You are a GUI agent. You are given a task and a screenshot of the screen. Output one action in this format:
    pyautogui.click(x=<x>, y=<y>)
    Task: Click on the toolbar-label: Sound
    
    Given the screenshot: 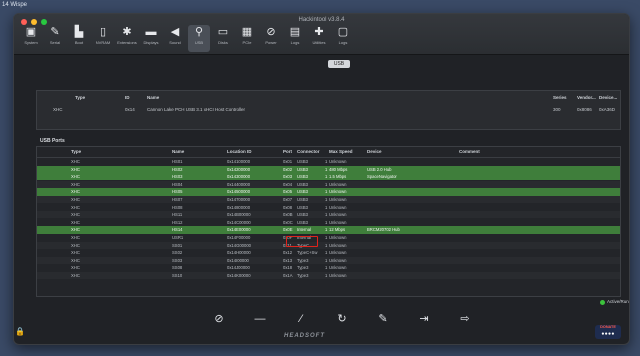 What is the action you would take?
    pyautogui.click(x=175, y=42)
    